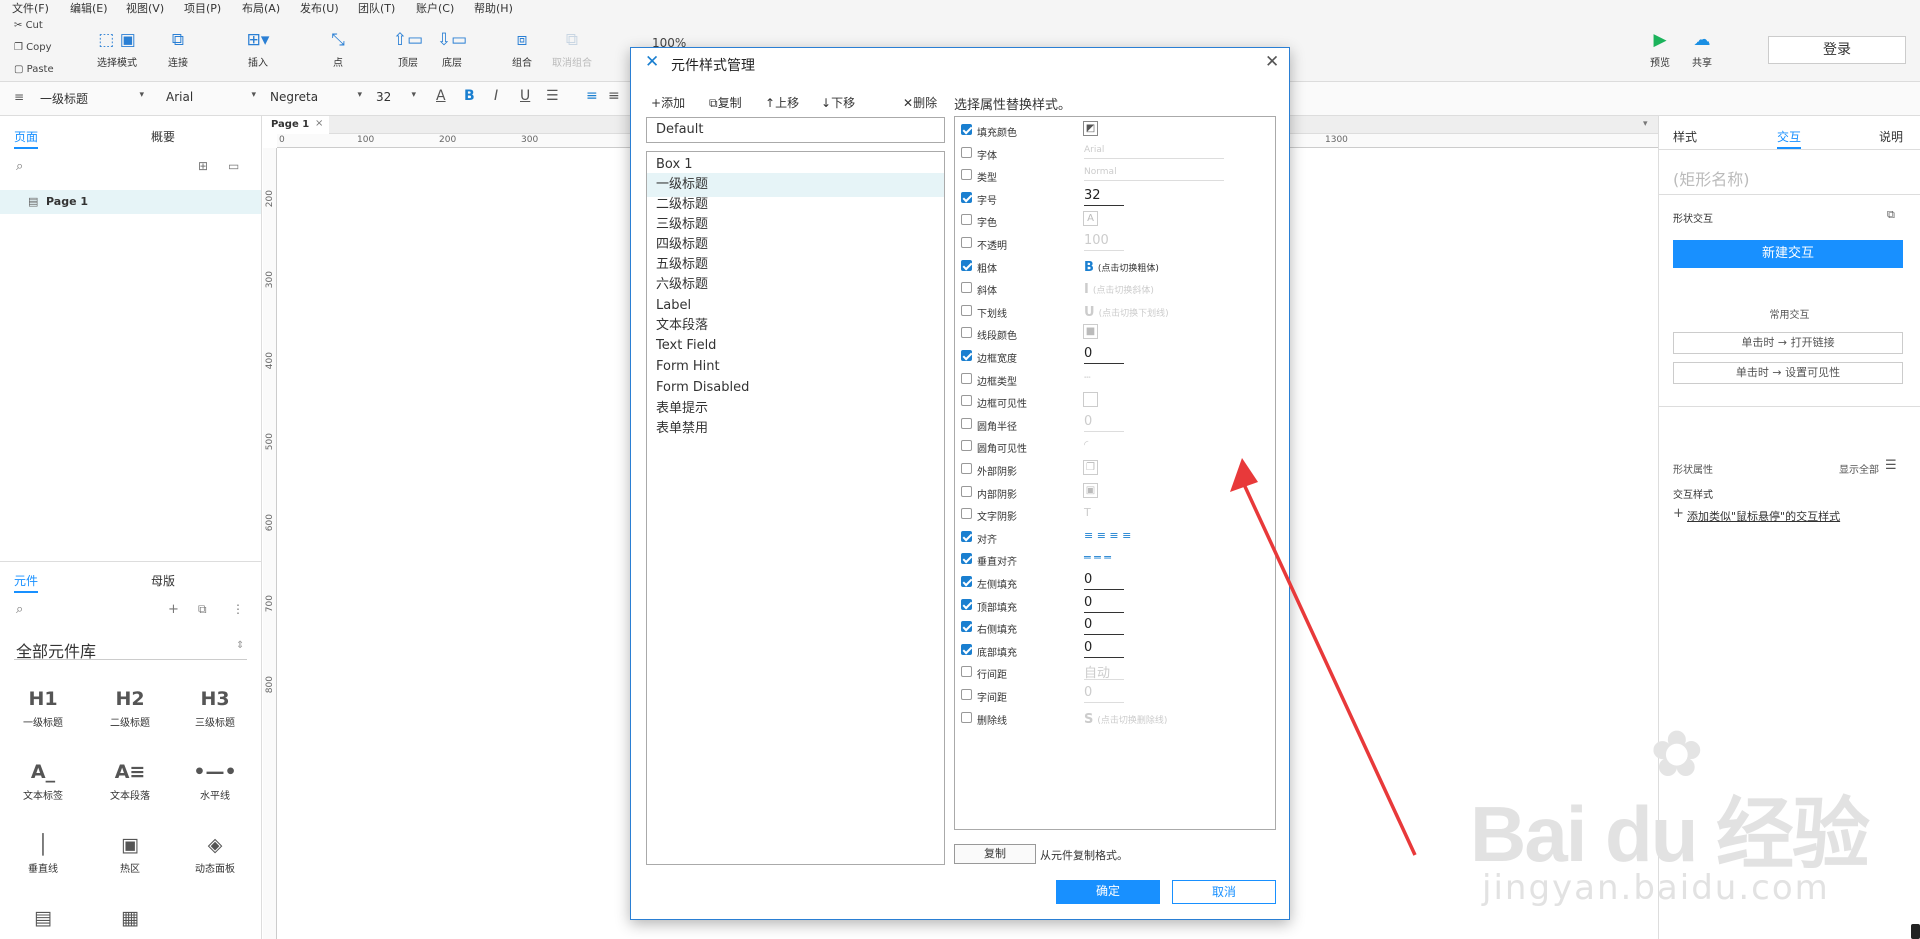 This screenshot has height=939, width=1920. What do you see at coordinates (995, 854) in the screenshot?
I see `copy-format-button: 复制` at bounding box center [995, 854].